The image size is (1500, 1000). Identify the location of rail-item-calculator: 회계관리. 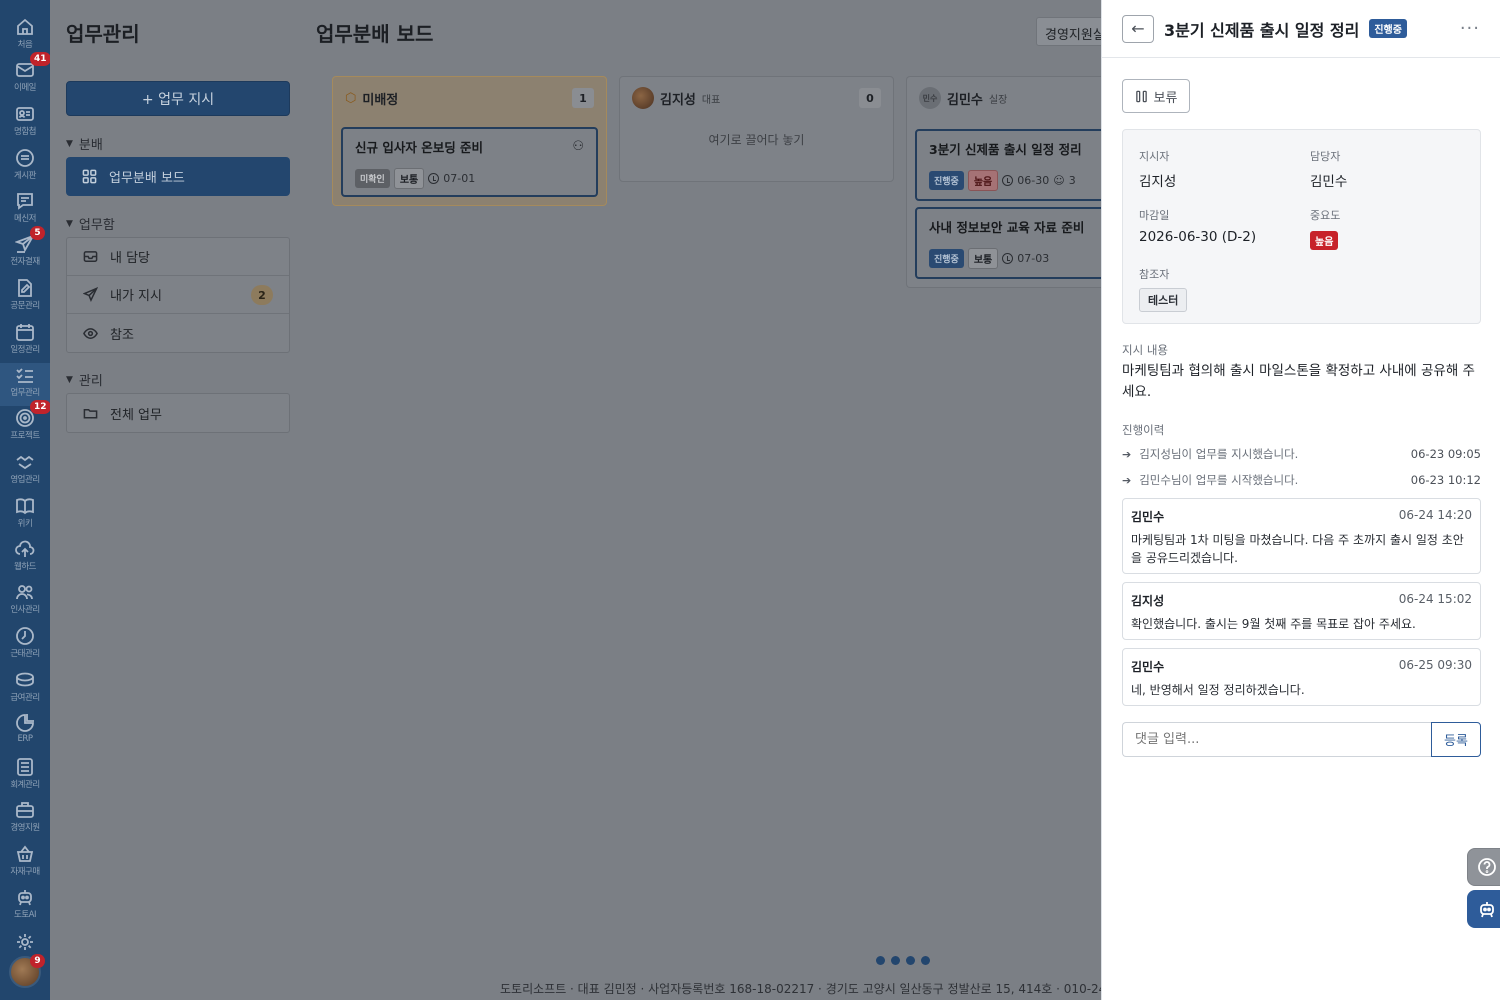
(25, 776).